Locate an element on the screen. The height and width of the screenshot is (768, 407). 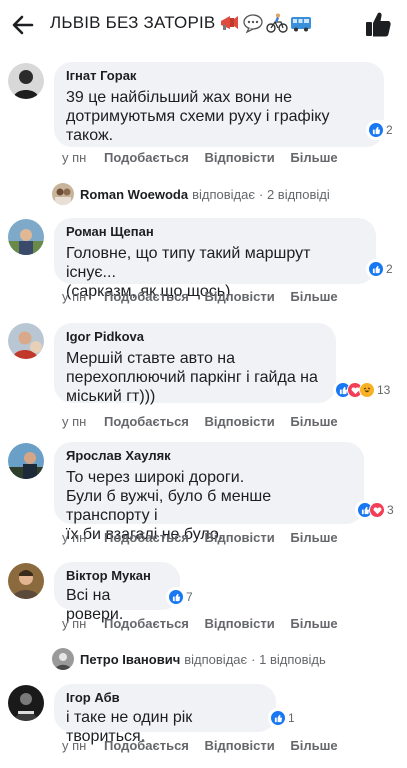
comment-author: Igor Pidkova is located at coordinates (195, 337).